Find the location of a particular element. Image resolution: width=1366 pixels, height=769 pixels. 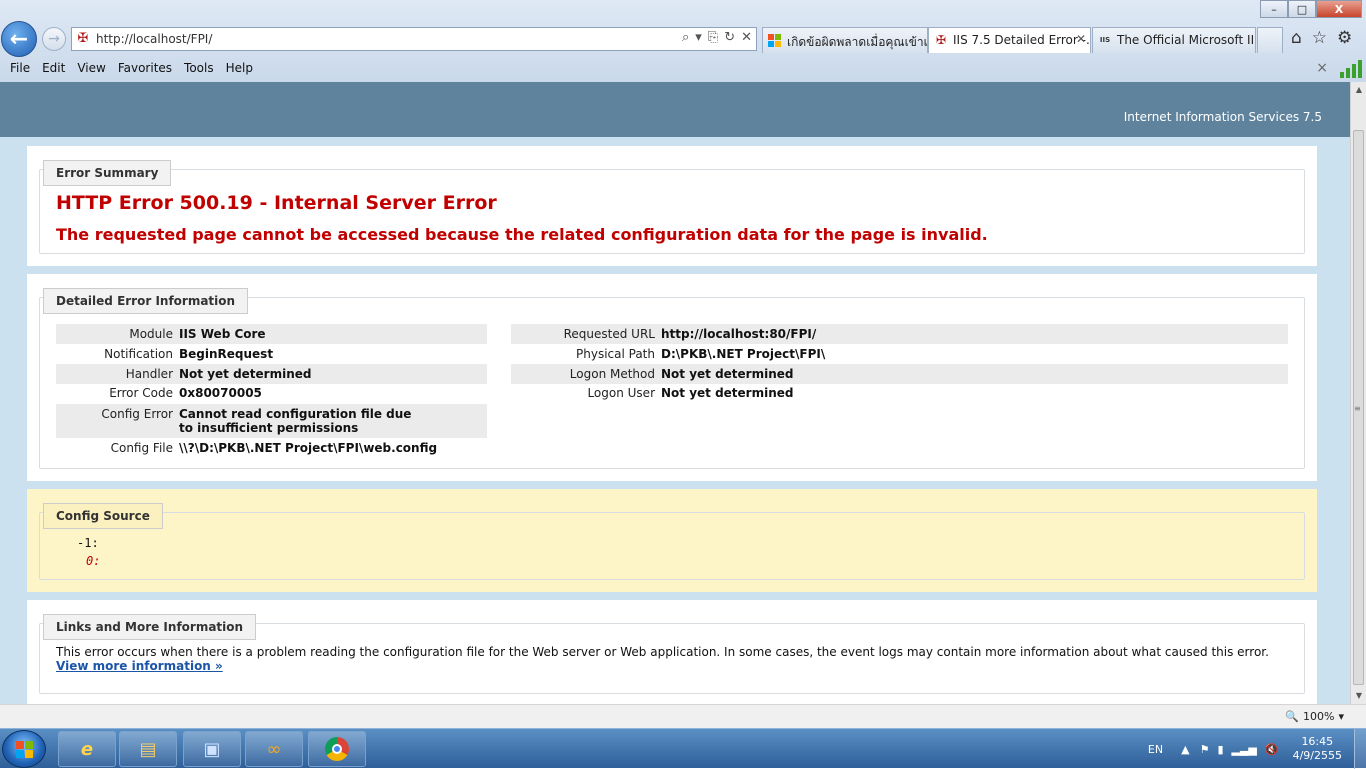

detail-value: 0x80070005 is located at coordinates (220, 393).